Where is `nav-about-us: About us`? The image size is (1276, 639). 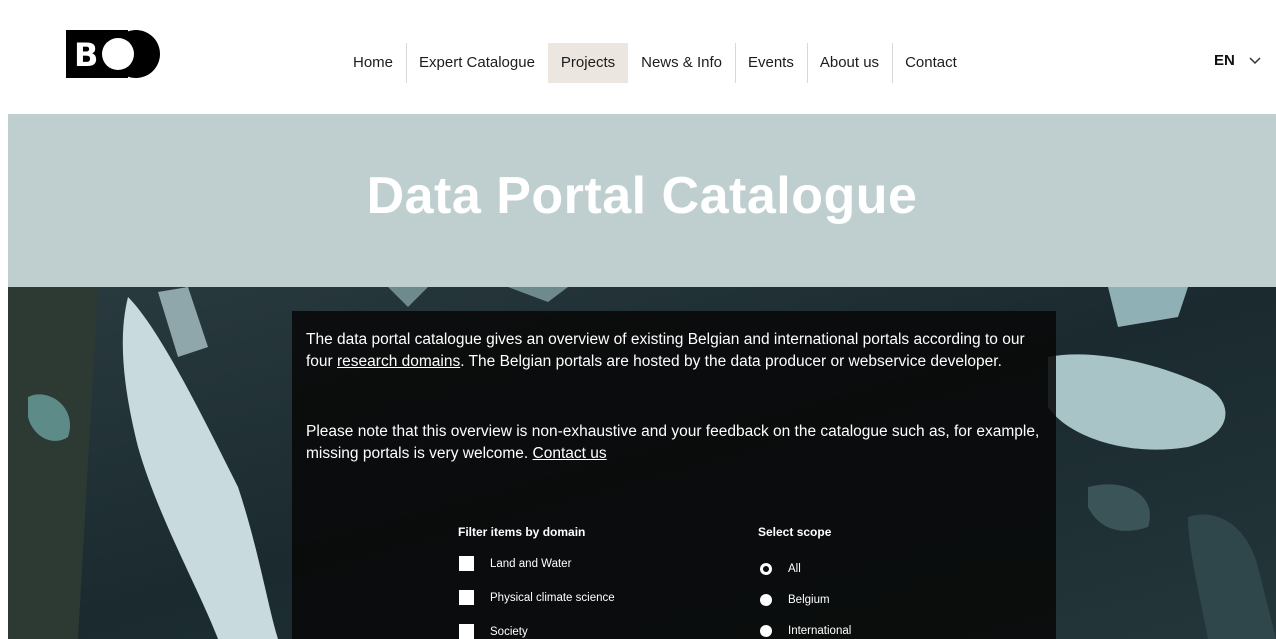 nav-about-us: About us is located at coordinates (849, 63).